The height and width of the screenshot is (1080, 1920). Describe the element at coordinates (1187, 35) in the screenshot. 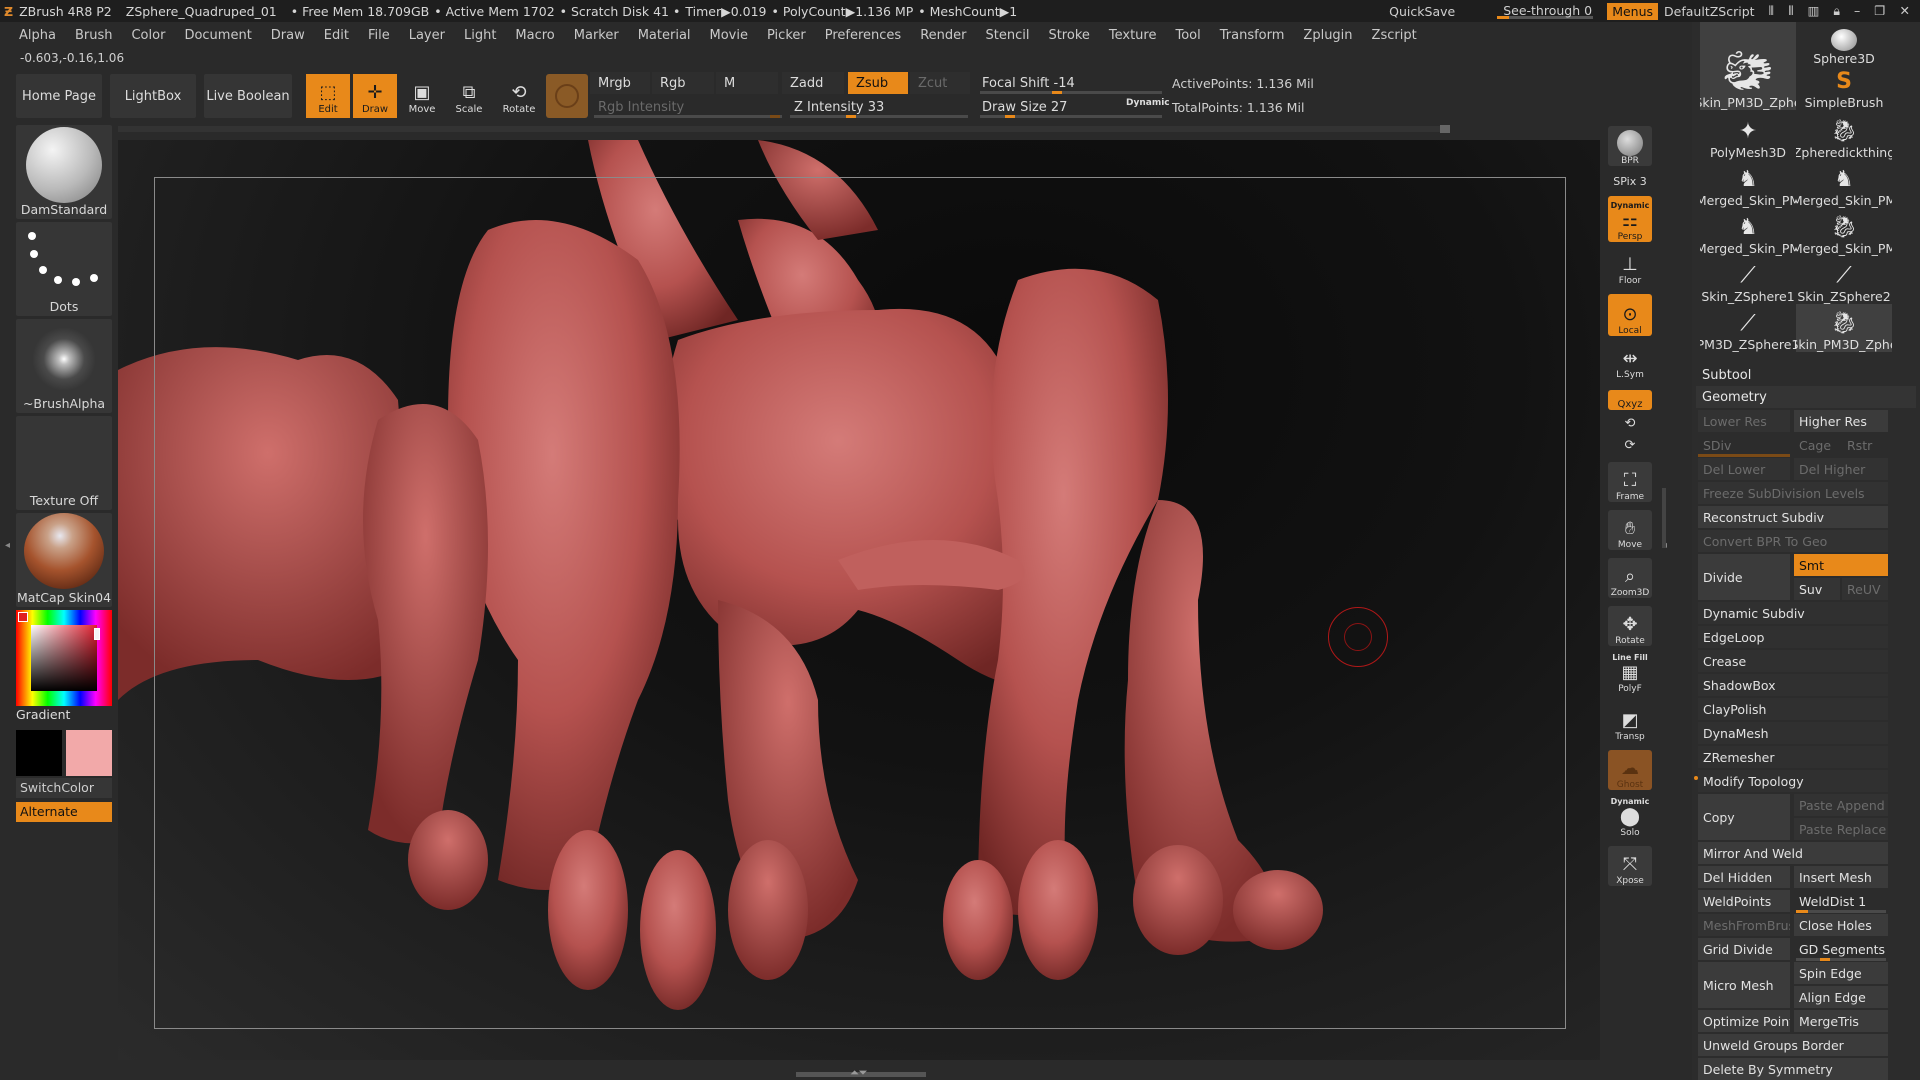

I see `menu-tool: Tool` at that location.